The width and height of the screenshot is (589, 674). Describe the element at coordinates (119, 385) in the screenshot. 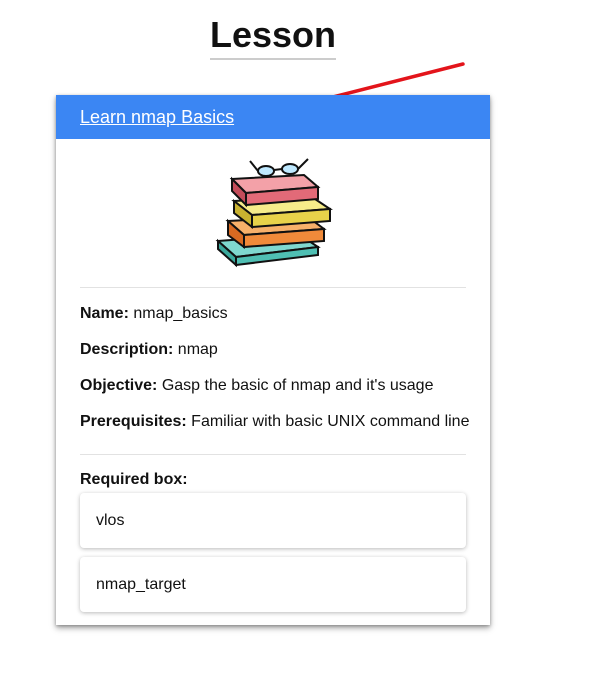

I see `lesson-objective-label: Objective:` at that location.